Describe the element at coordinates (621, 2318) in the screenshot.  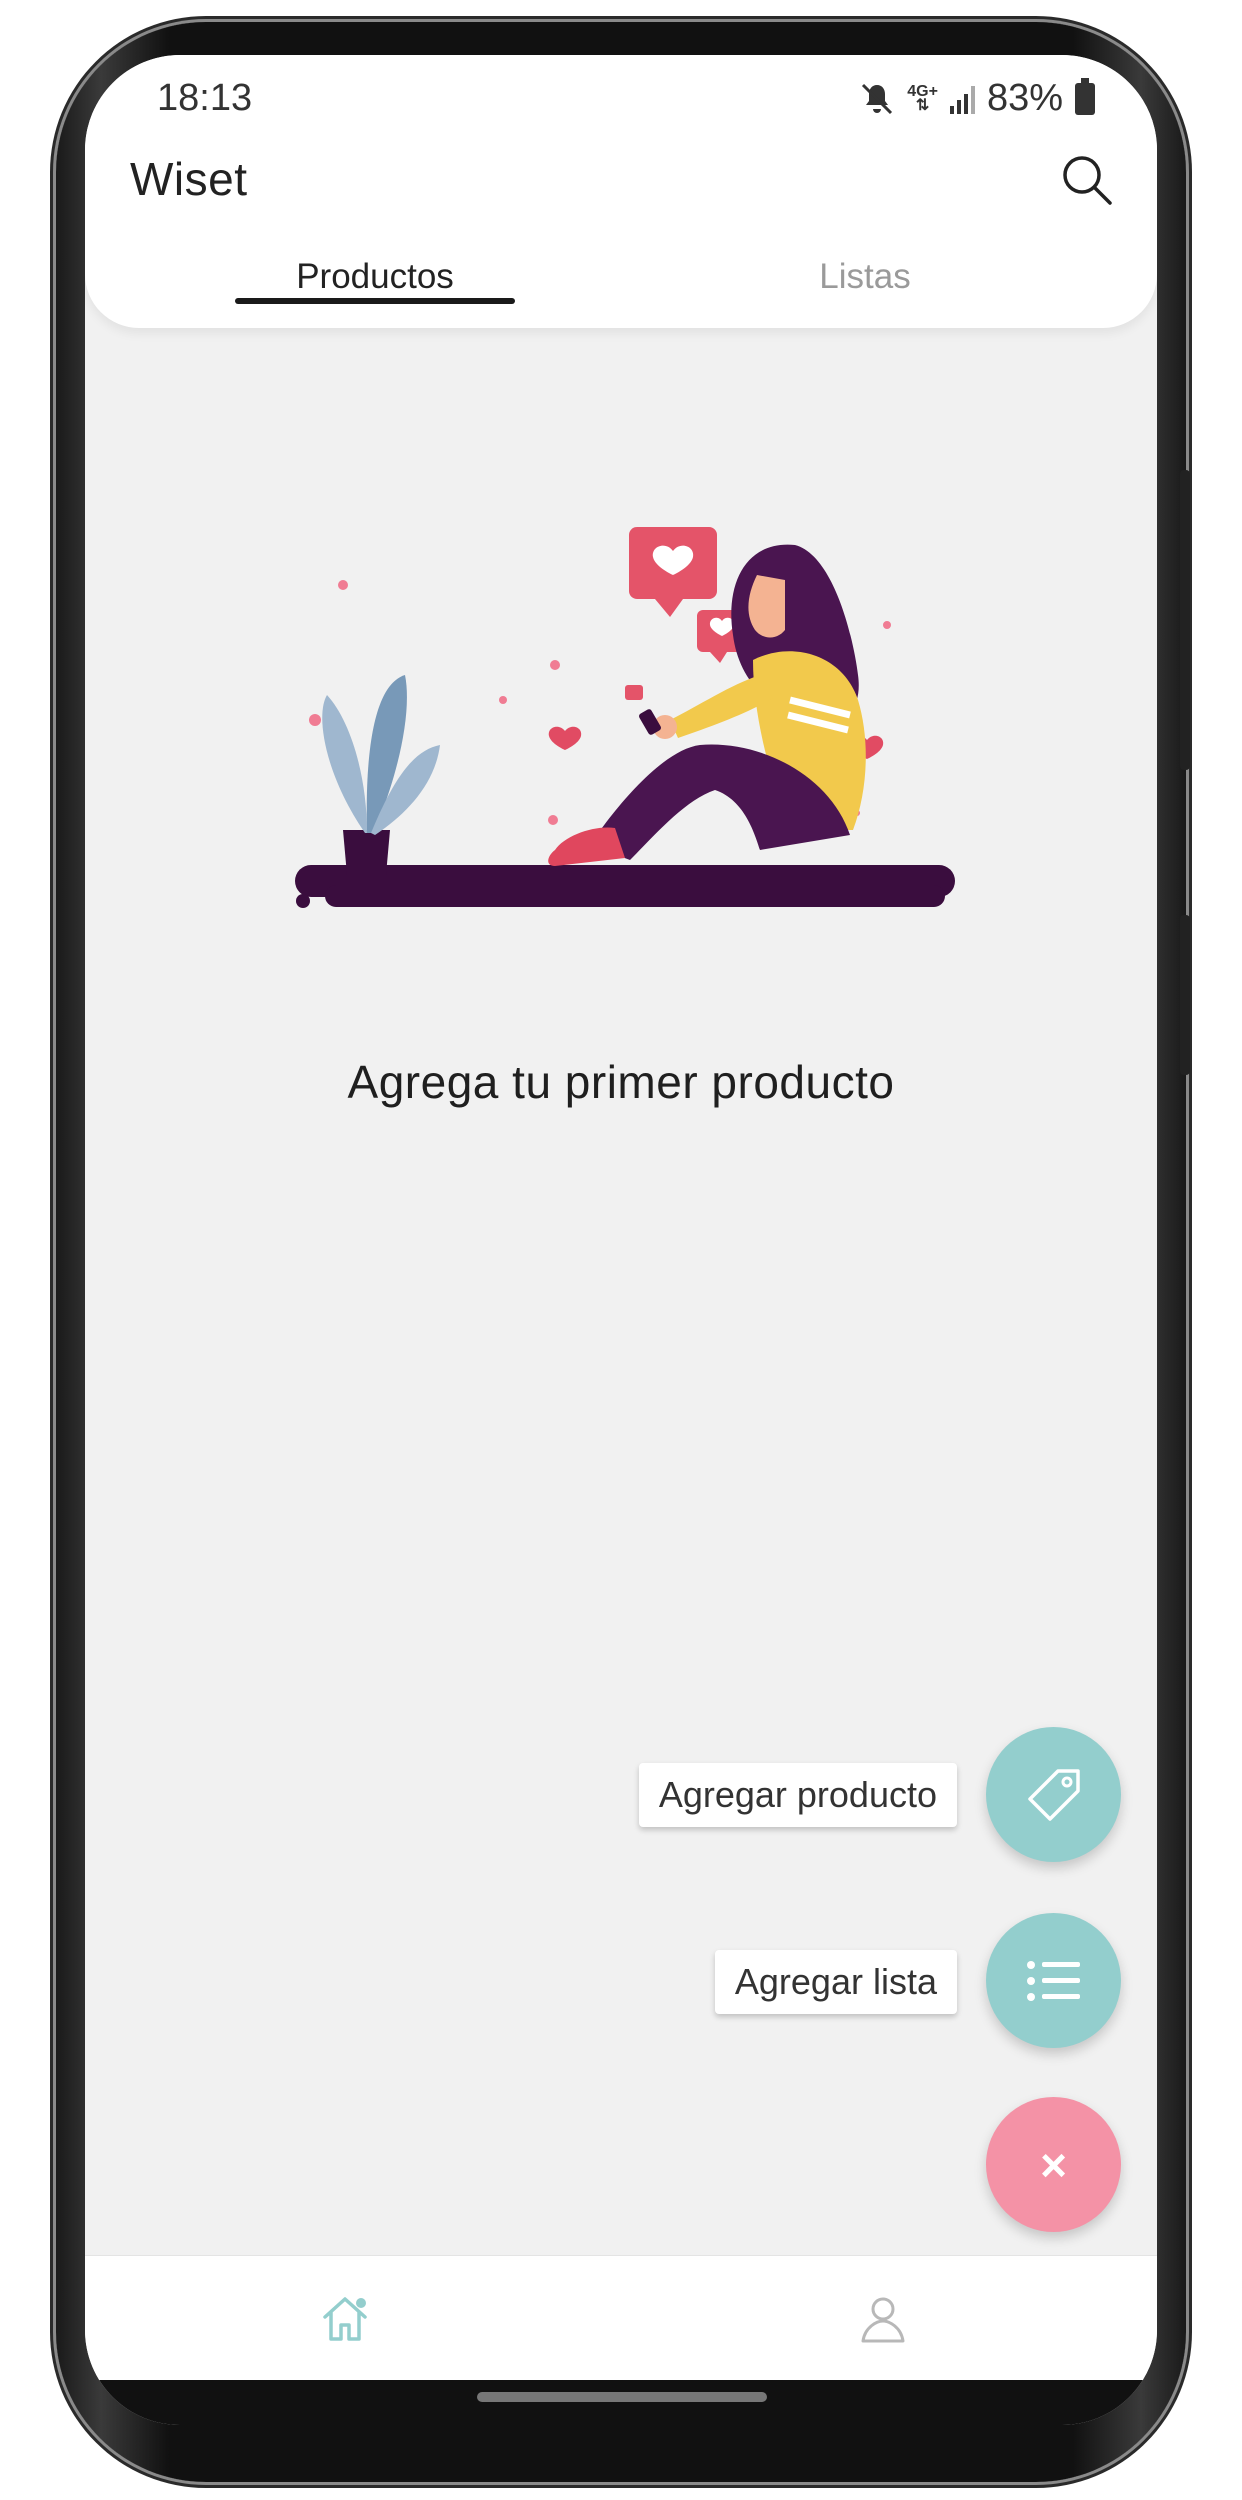
I see `bottom-navigation` at that location.